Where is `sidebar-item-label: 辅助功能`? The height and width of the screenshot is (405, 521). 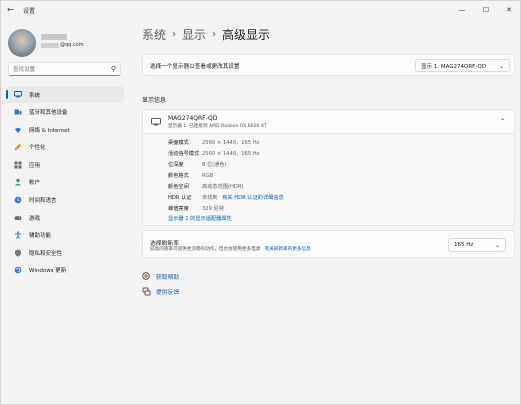
sidebar-item-label: 辅助功能 is located at coordinates (40, 236).